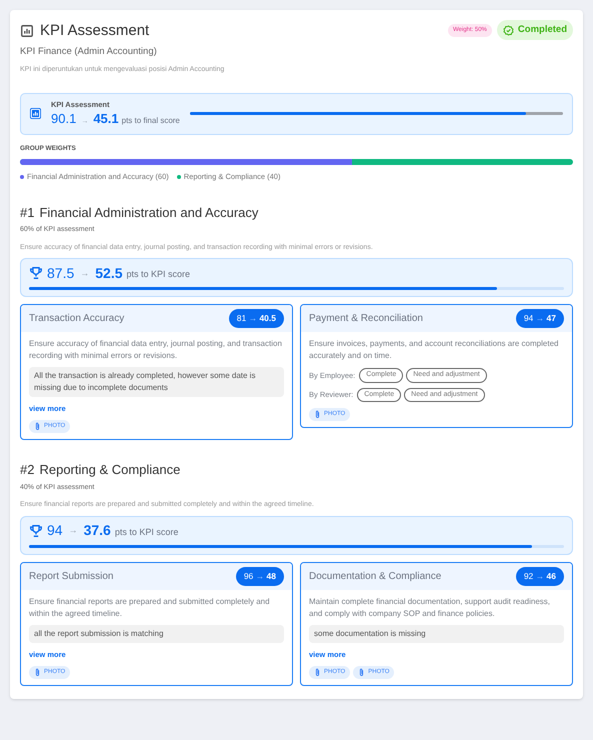 Image resolution: width=593 pixels, height=740 pixels. I want to click on points-value: 37.6, so click(97, 530).